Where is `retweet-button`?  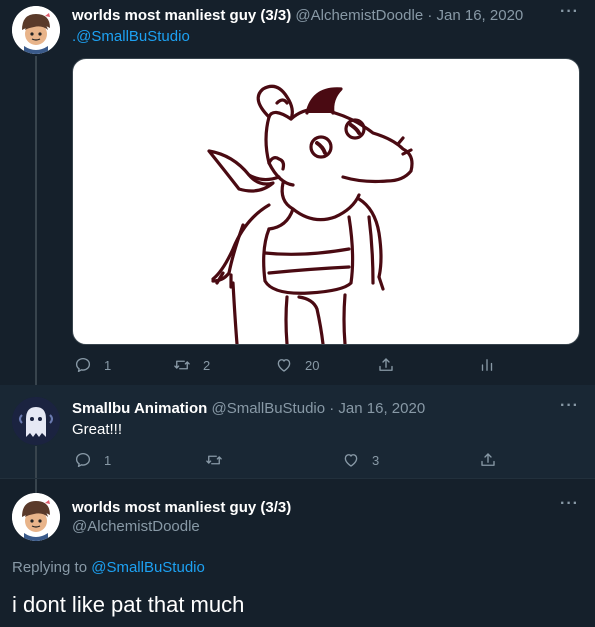 retweet-button is located at coordinates (214, 460).